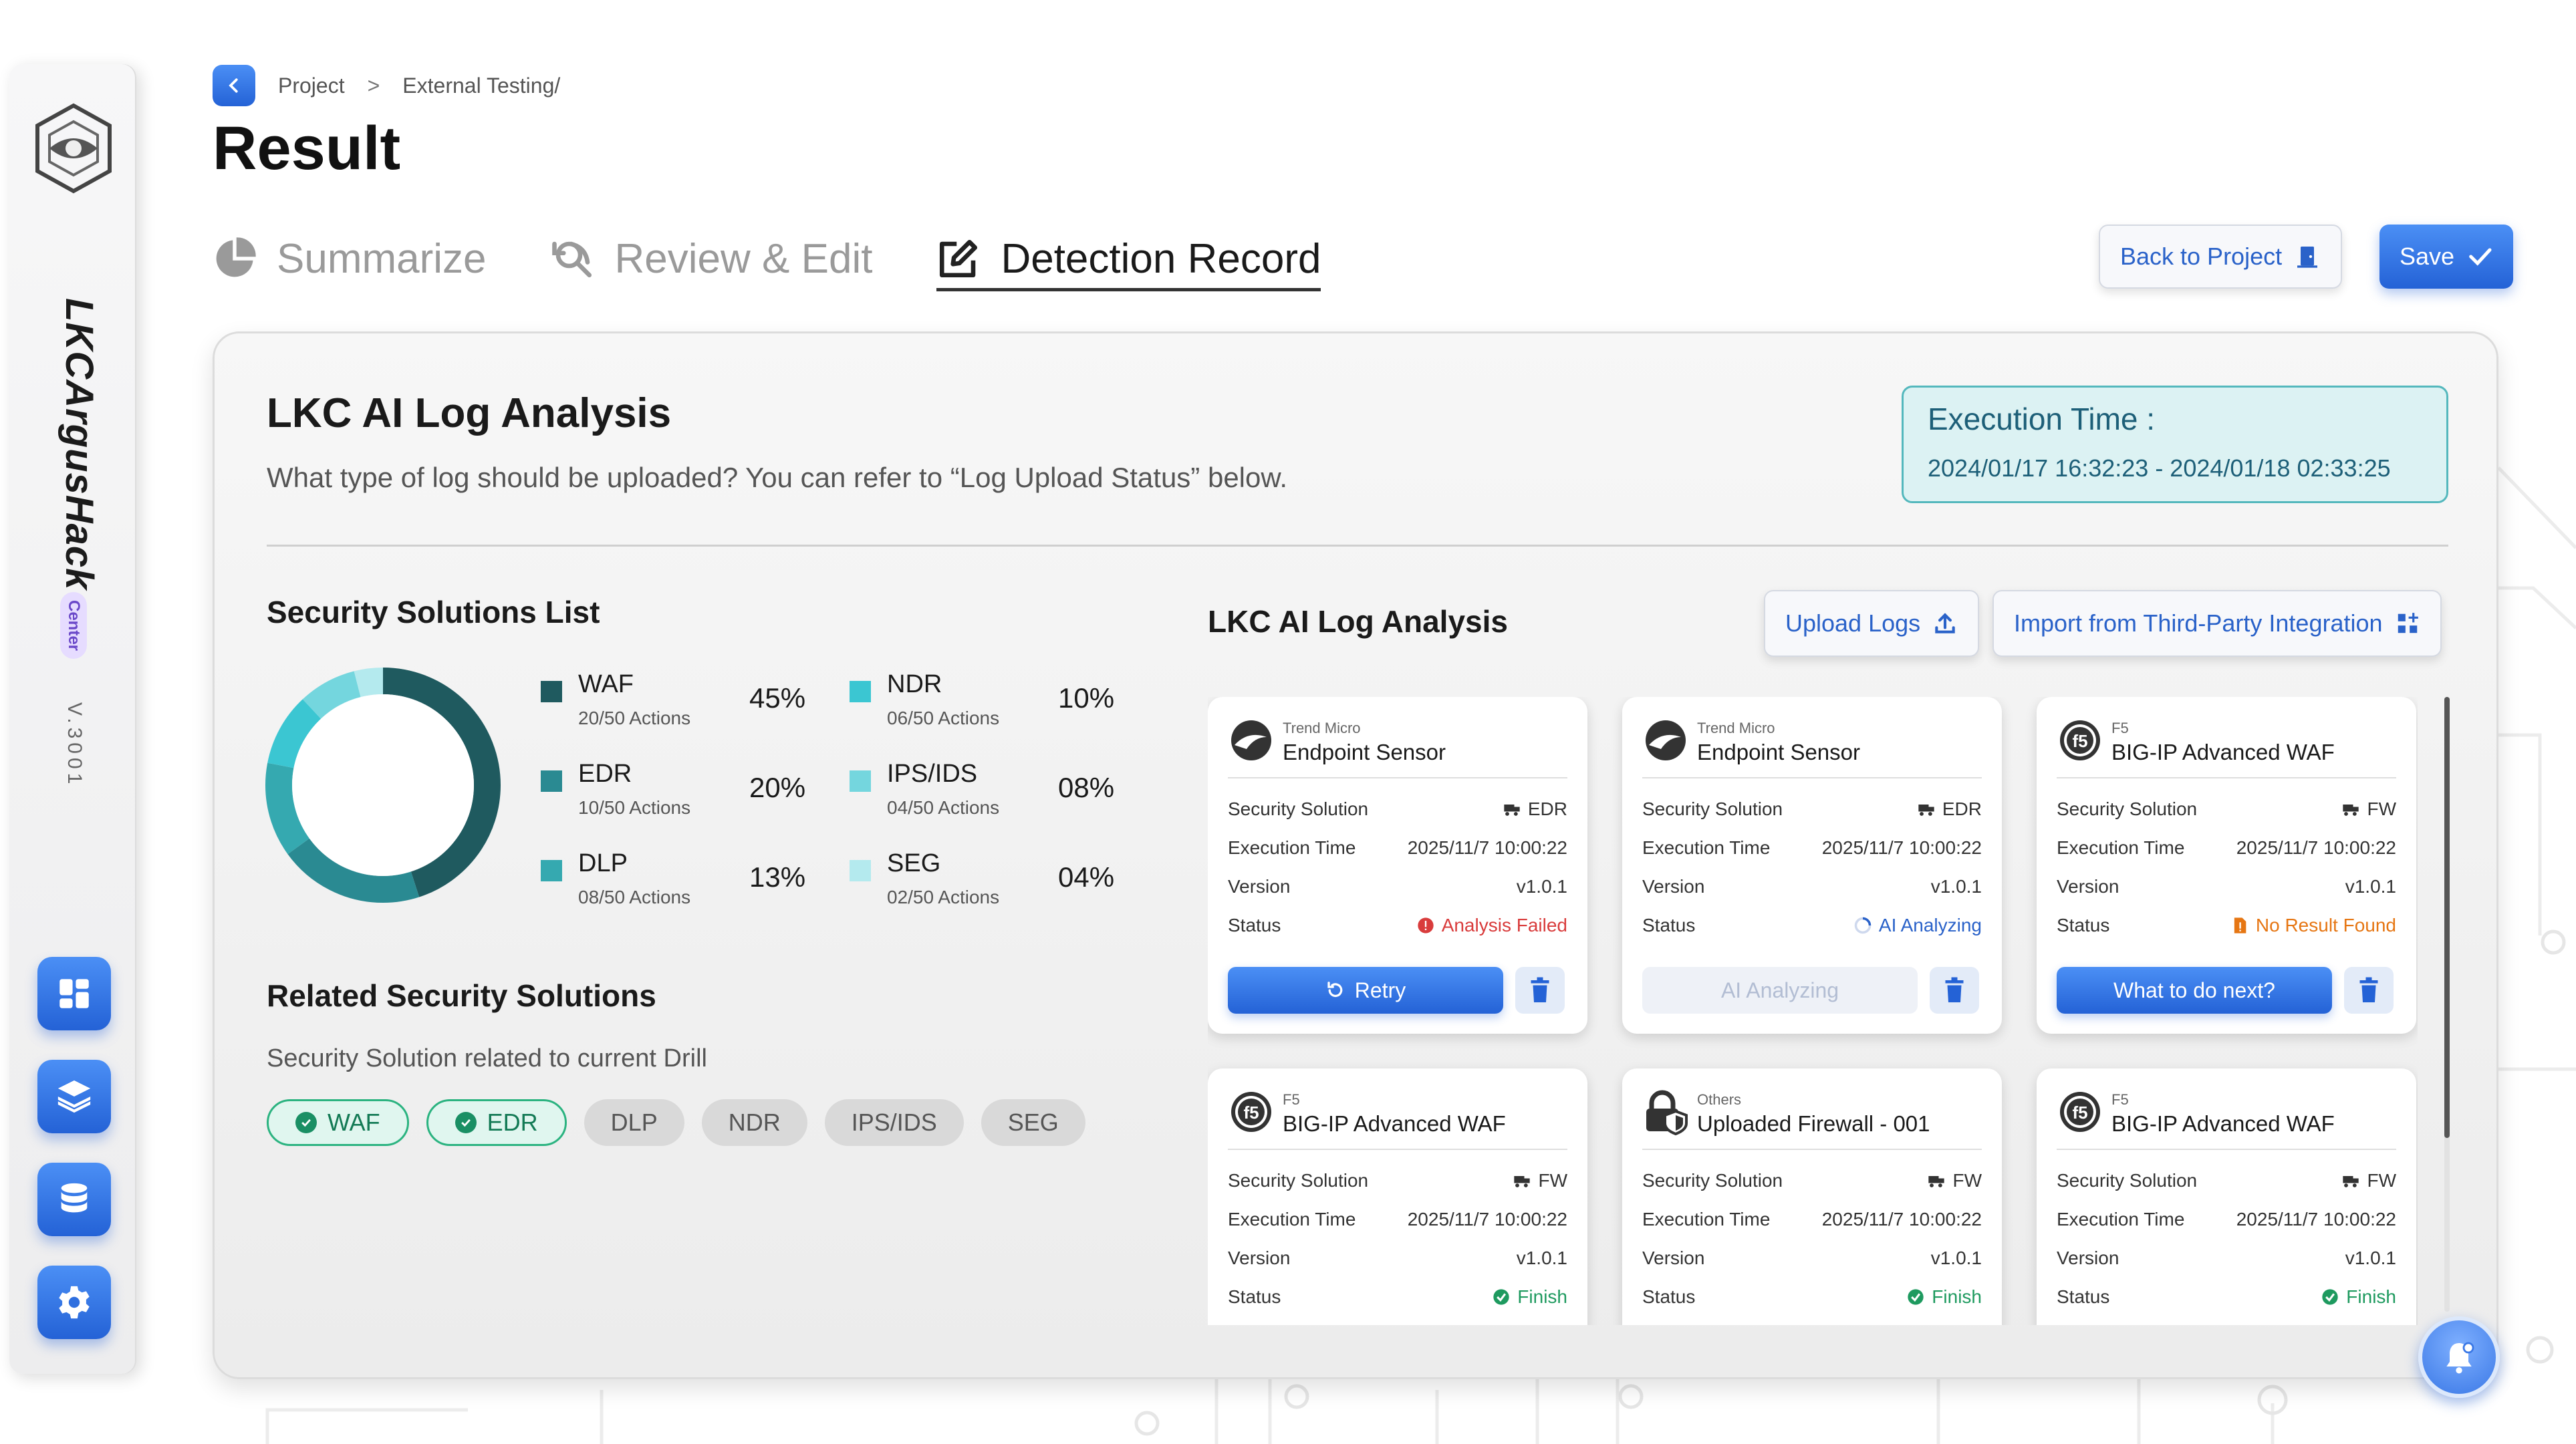  What do you see at coordinates (997, 707) in the screenshot?
I see `legend-item-ndr: NDR 06/50 Actions 10%` at bounding box center [997, 707].